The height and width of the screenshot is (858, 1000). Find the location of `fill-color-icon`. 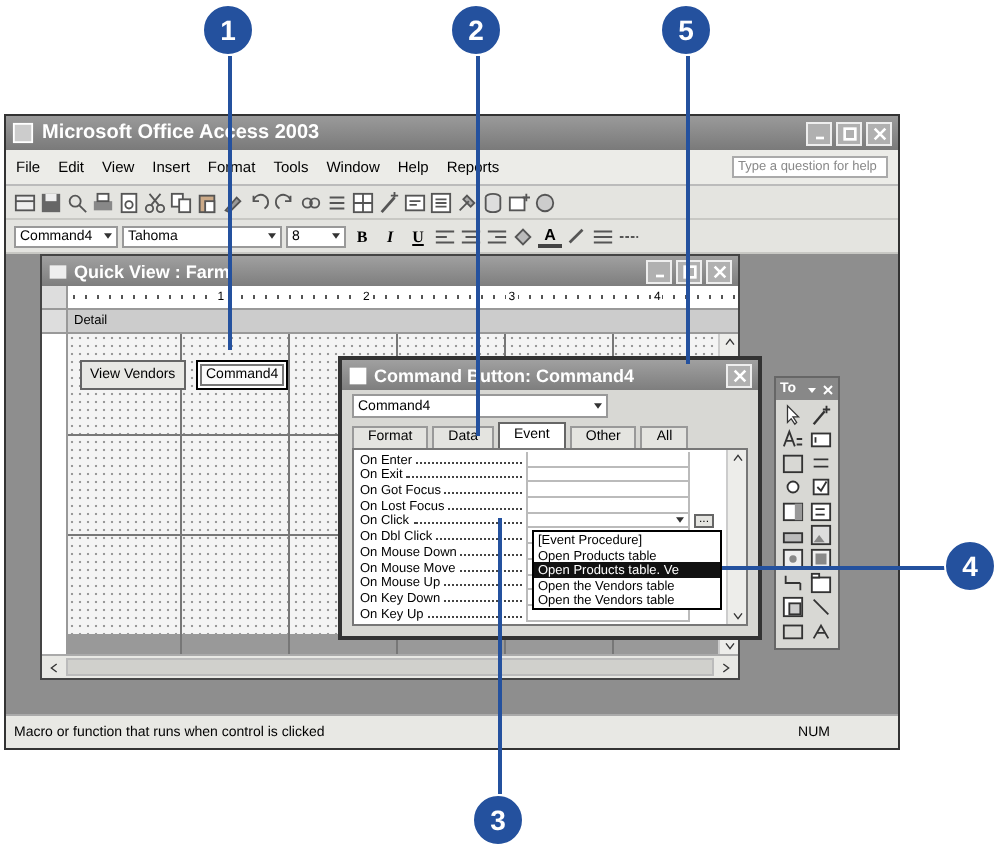

fill-color-icon is located at coordinates (523, 236).